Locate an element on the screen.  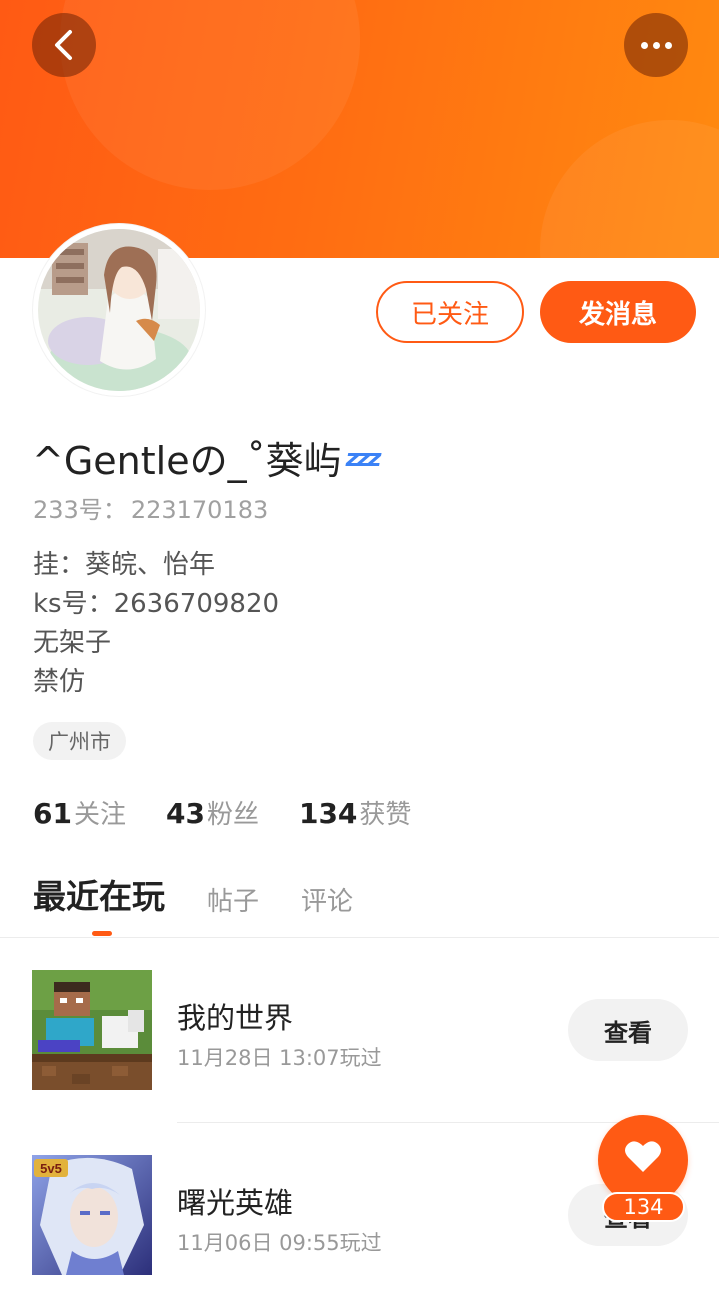
stat-following-count: 61 is located at coordinates (52, 813).